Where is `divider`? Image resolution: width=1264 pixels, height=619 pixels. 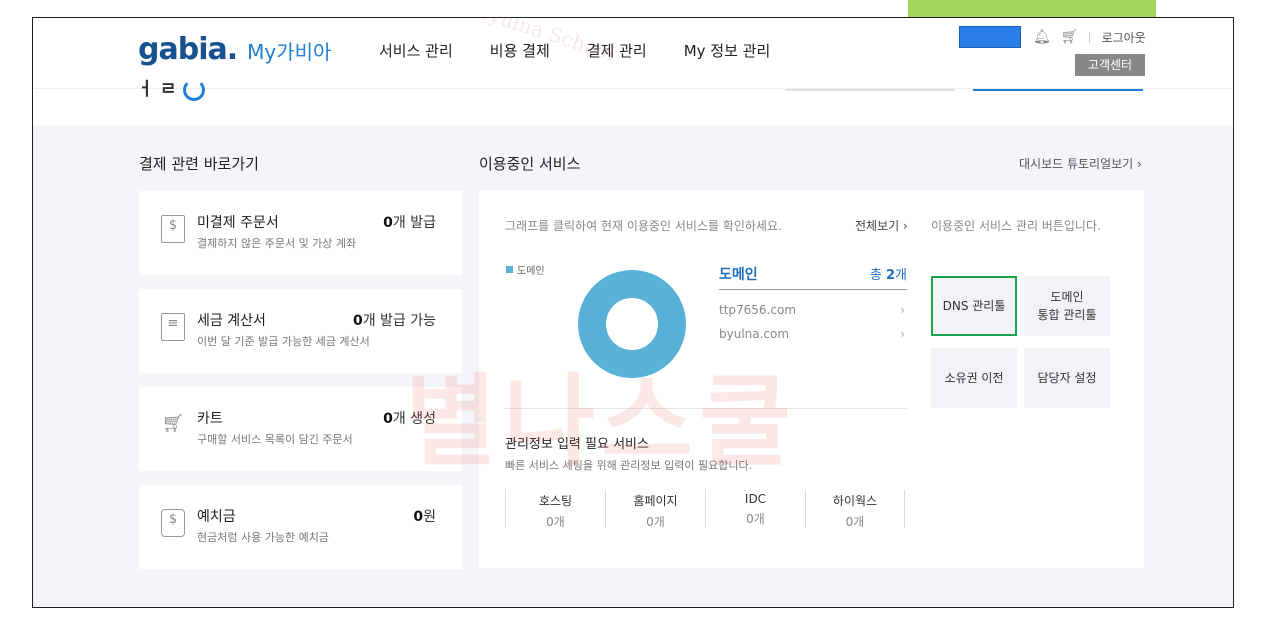 divider is located at coordinates (1089, 37).